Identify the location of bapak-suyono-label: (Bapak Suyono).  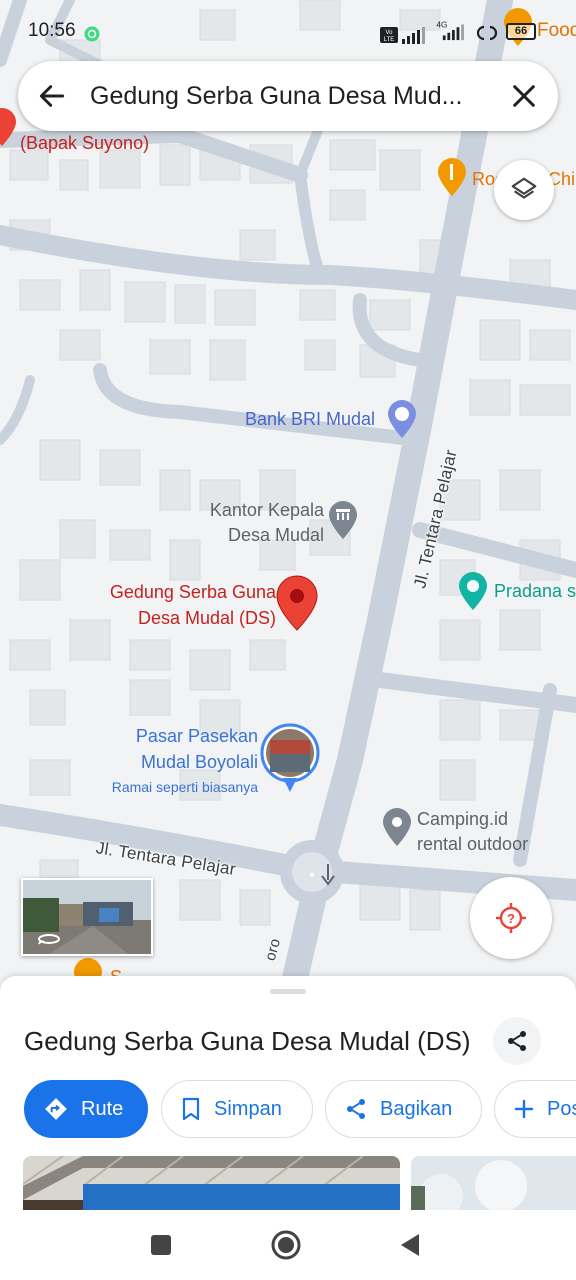
(84, 143).